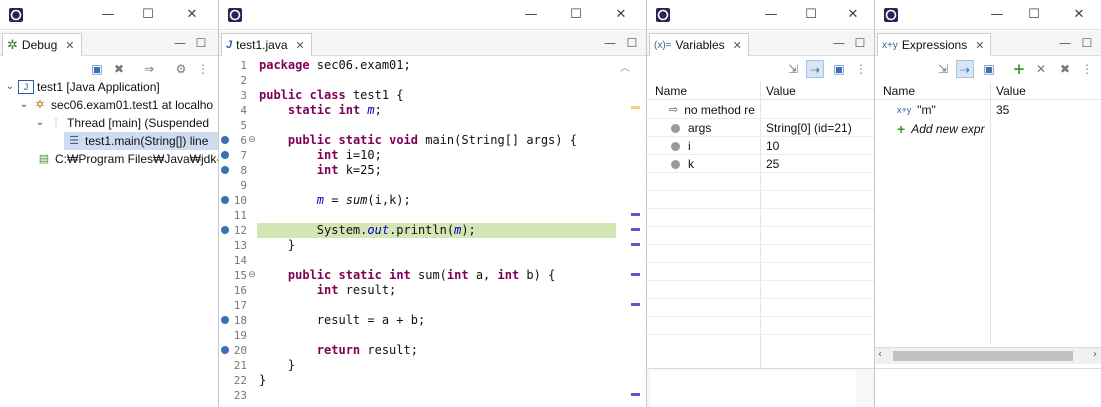 The height and width of the screenshot is (407, 1101). I want to click on debug-actions-icon: ⚙, so click(181, 69).